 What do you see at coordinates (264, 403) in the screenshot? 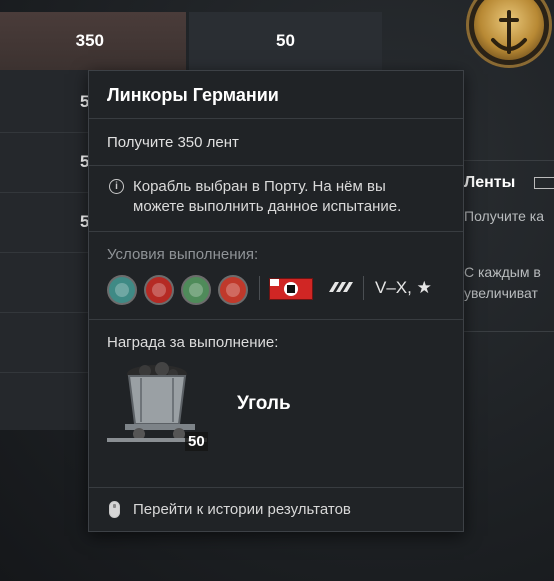
I see `reward-name: Уголь` at bounding box center [264, 403].